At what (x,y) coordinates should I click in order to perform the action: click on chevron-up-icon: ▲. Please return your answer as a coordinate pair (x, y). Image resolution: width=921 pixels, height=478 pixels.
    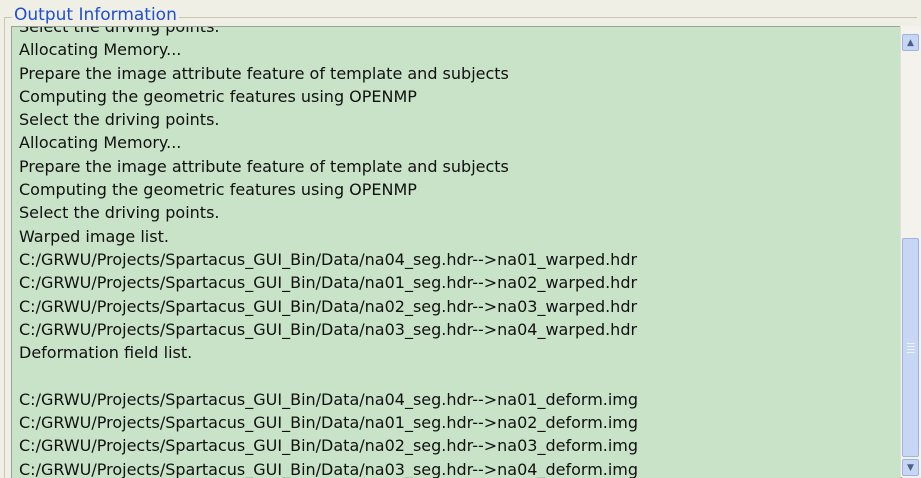
    Looking at the image, I should click on (910, 43).